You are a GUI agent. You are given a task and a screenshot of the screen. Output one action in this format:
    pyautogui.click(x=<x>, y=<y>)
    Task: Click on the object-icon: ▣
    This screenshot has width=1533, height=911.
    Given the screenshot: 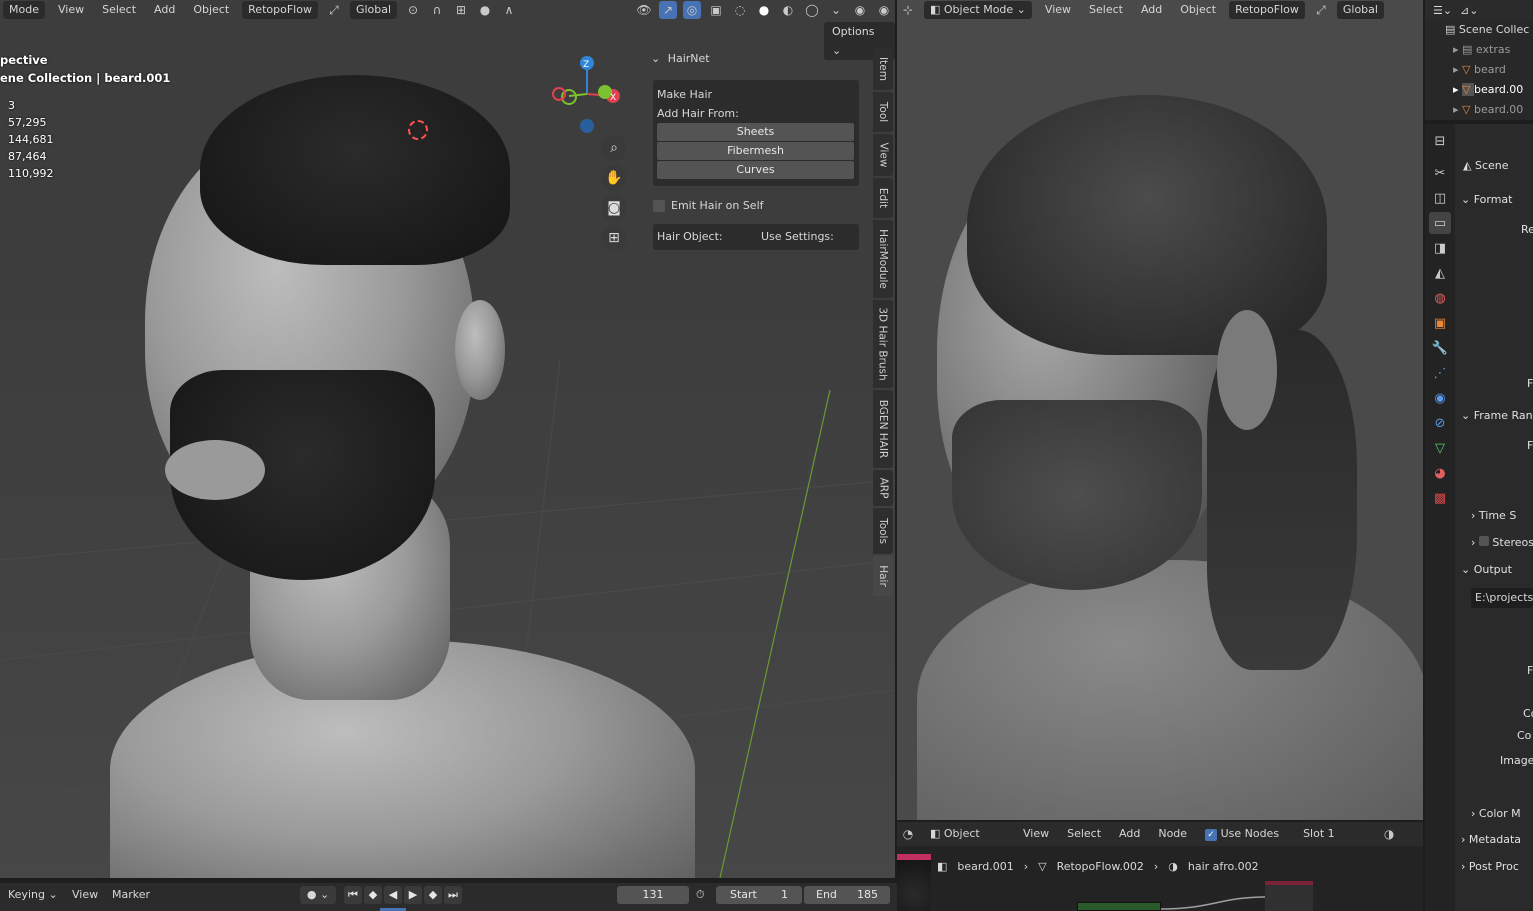 What is the action you would take?
    pyautogui.click(x=1440, y=323)
    